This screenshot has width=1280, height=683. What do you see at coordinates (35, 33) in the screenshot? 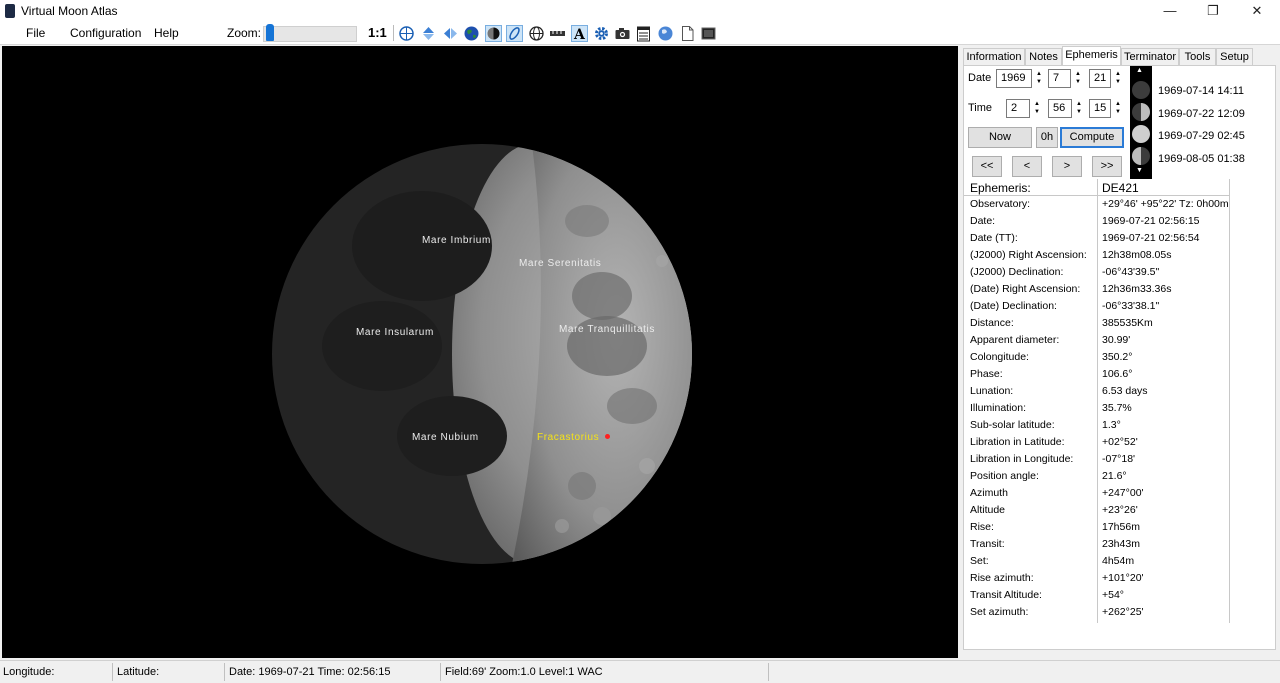
I see `menu-file: File` at bounding box center [35, 33].